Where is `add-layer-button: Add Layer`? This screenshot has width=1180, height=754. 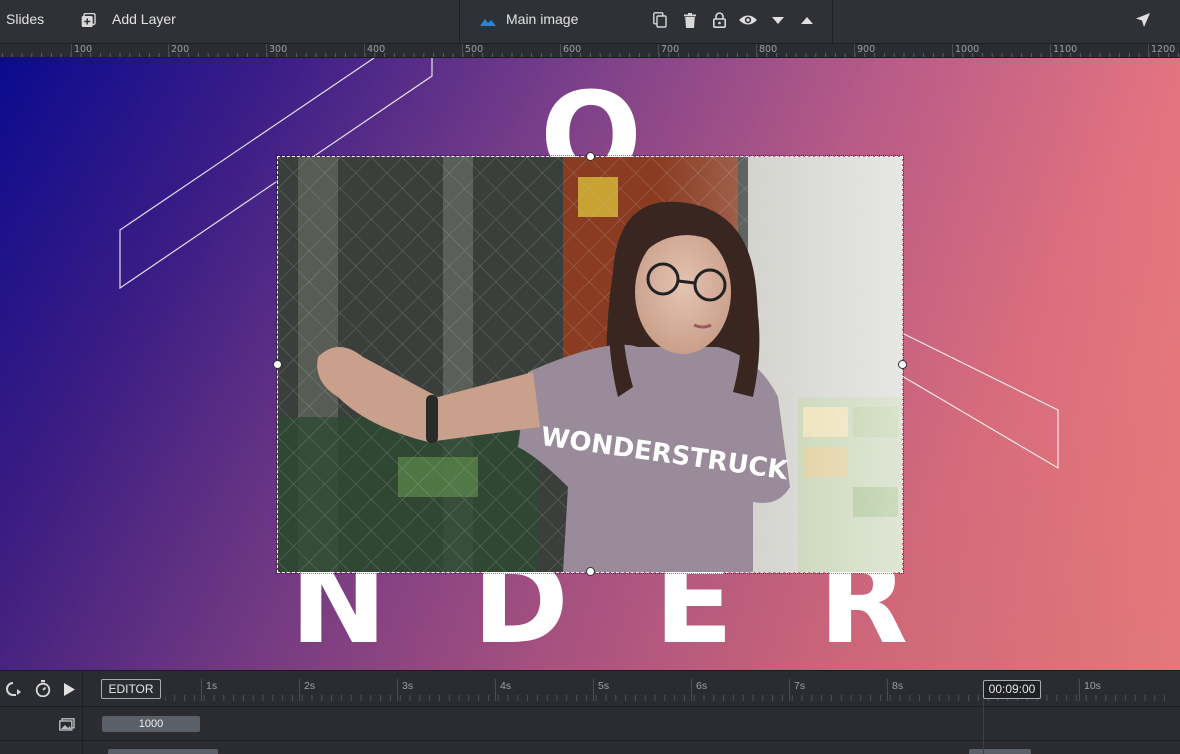
add-layer-button: Add Layer is located at coordinates (144, 19).